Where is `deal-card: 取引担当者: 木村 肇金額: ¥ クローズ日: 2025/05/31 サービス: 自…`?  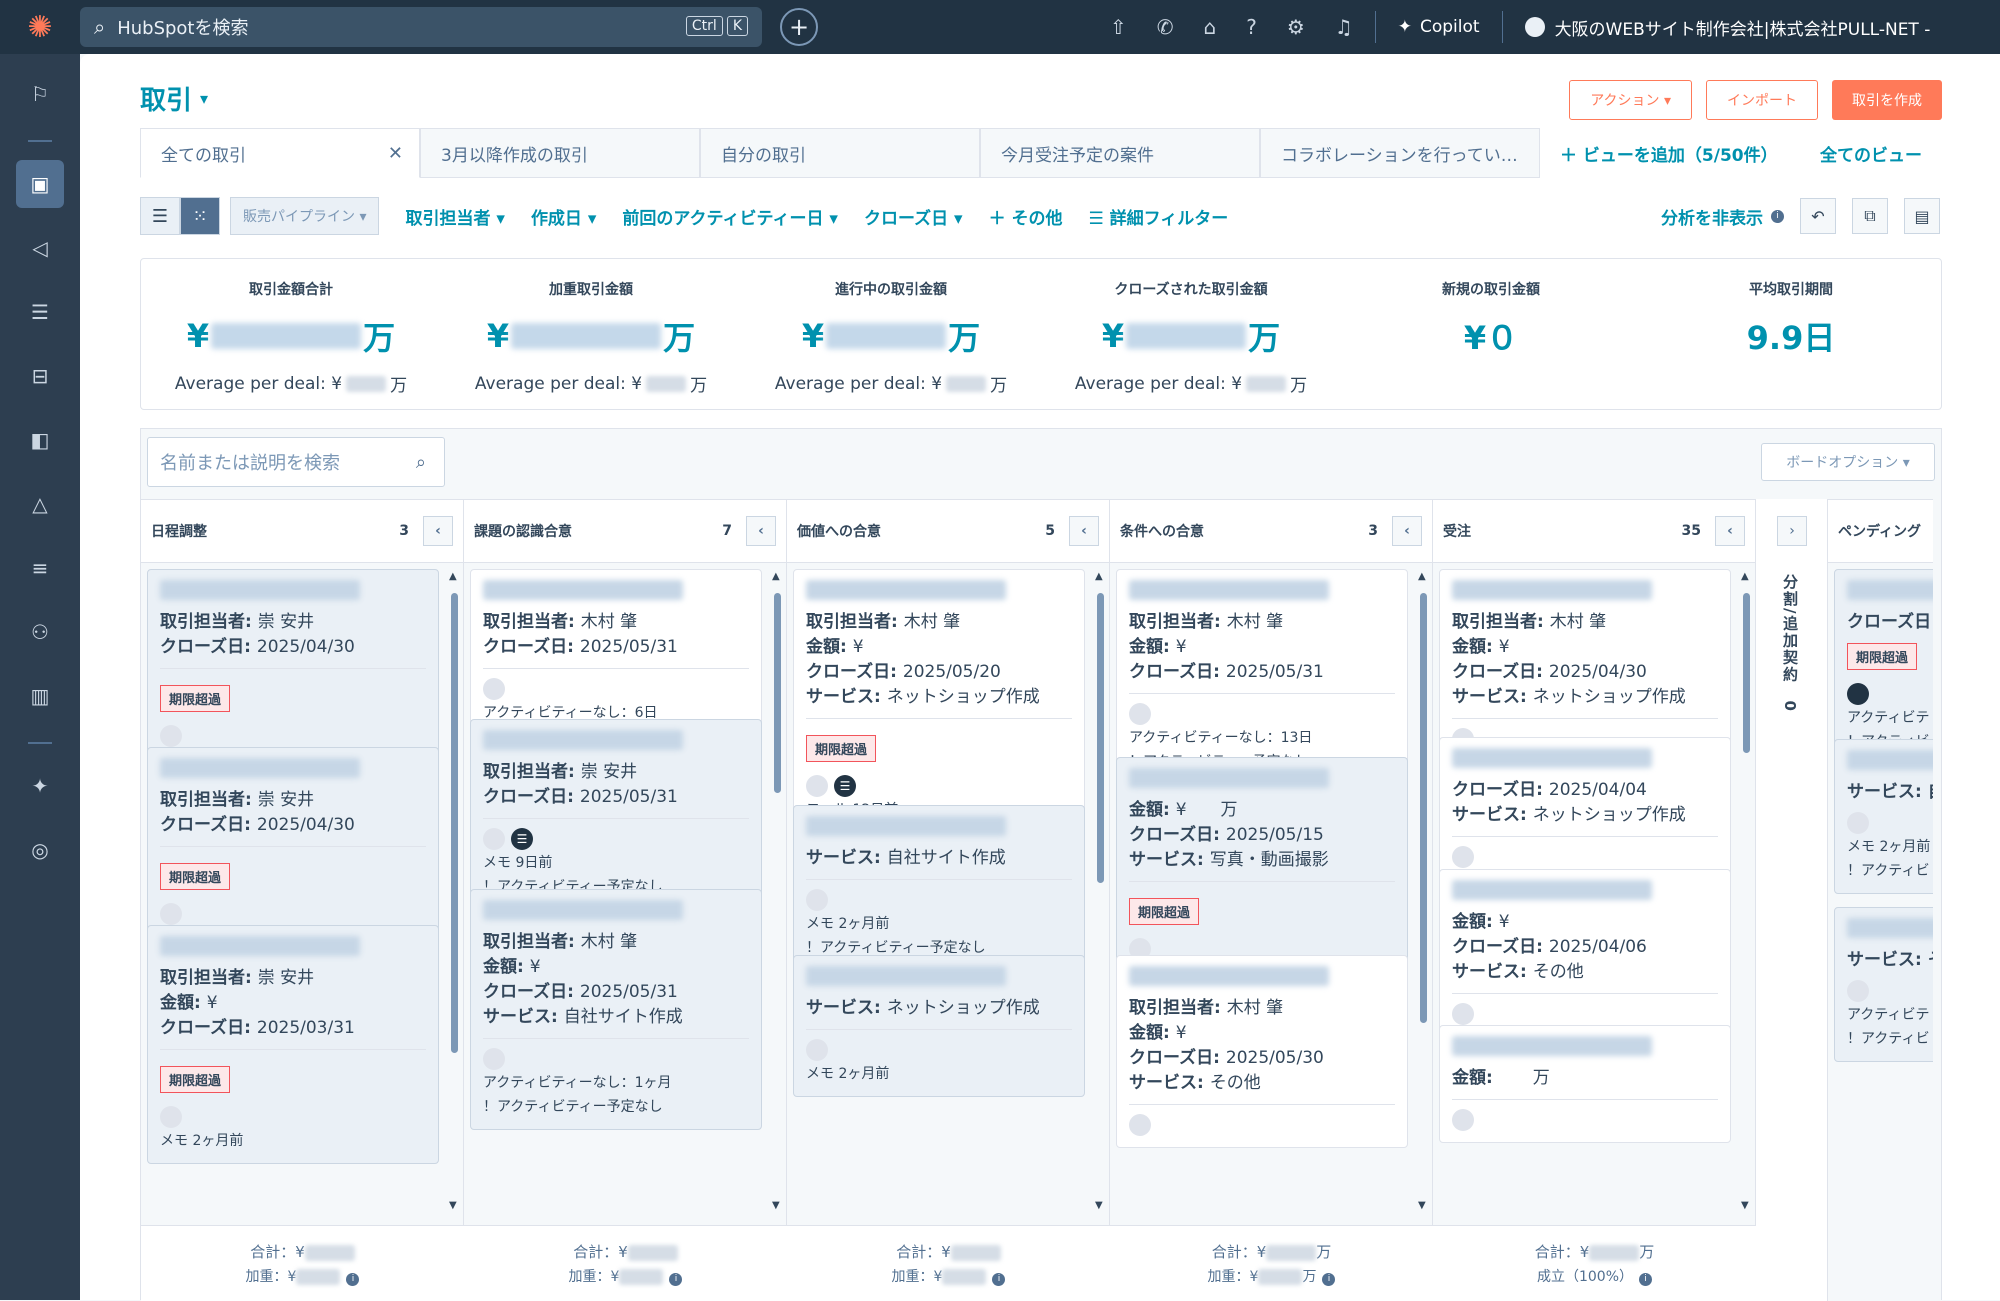
deal-card: 取引担当者: 木村 肇金額: ¥ クローズ日: 2025/05/31 サービス: 自… is located at coordinates (616, 1009).